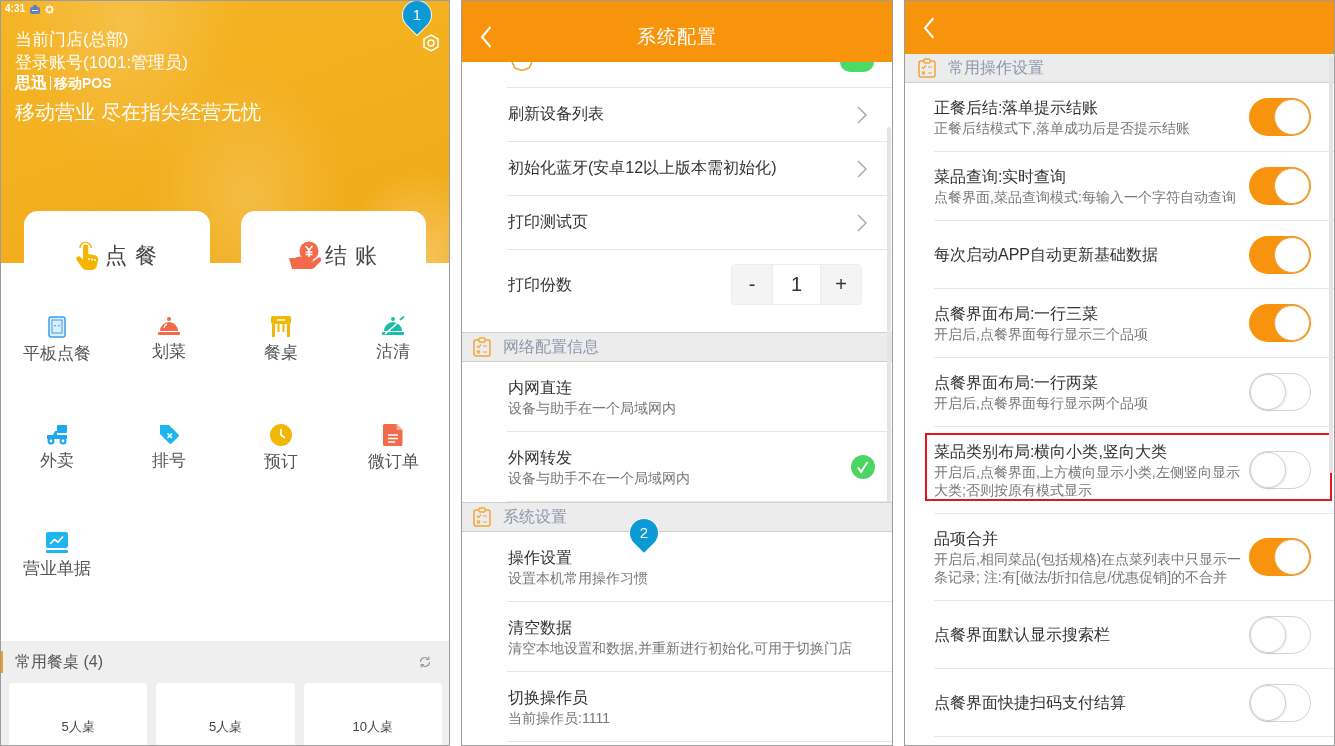  I want to click on table-card: 10人桌, so click(372, 714).